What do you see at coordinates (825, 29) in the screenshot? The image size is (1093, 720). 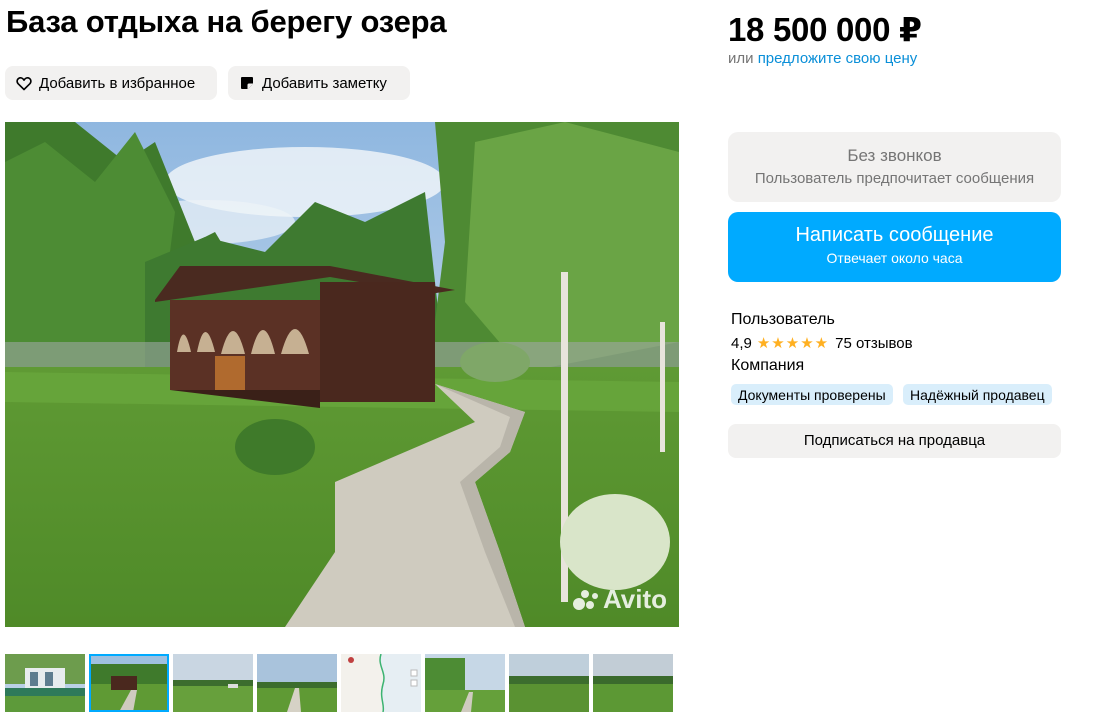 I see `price: 18 500 000 ₽` at bounding box center [825, 29].